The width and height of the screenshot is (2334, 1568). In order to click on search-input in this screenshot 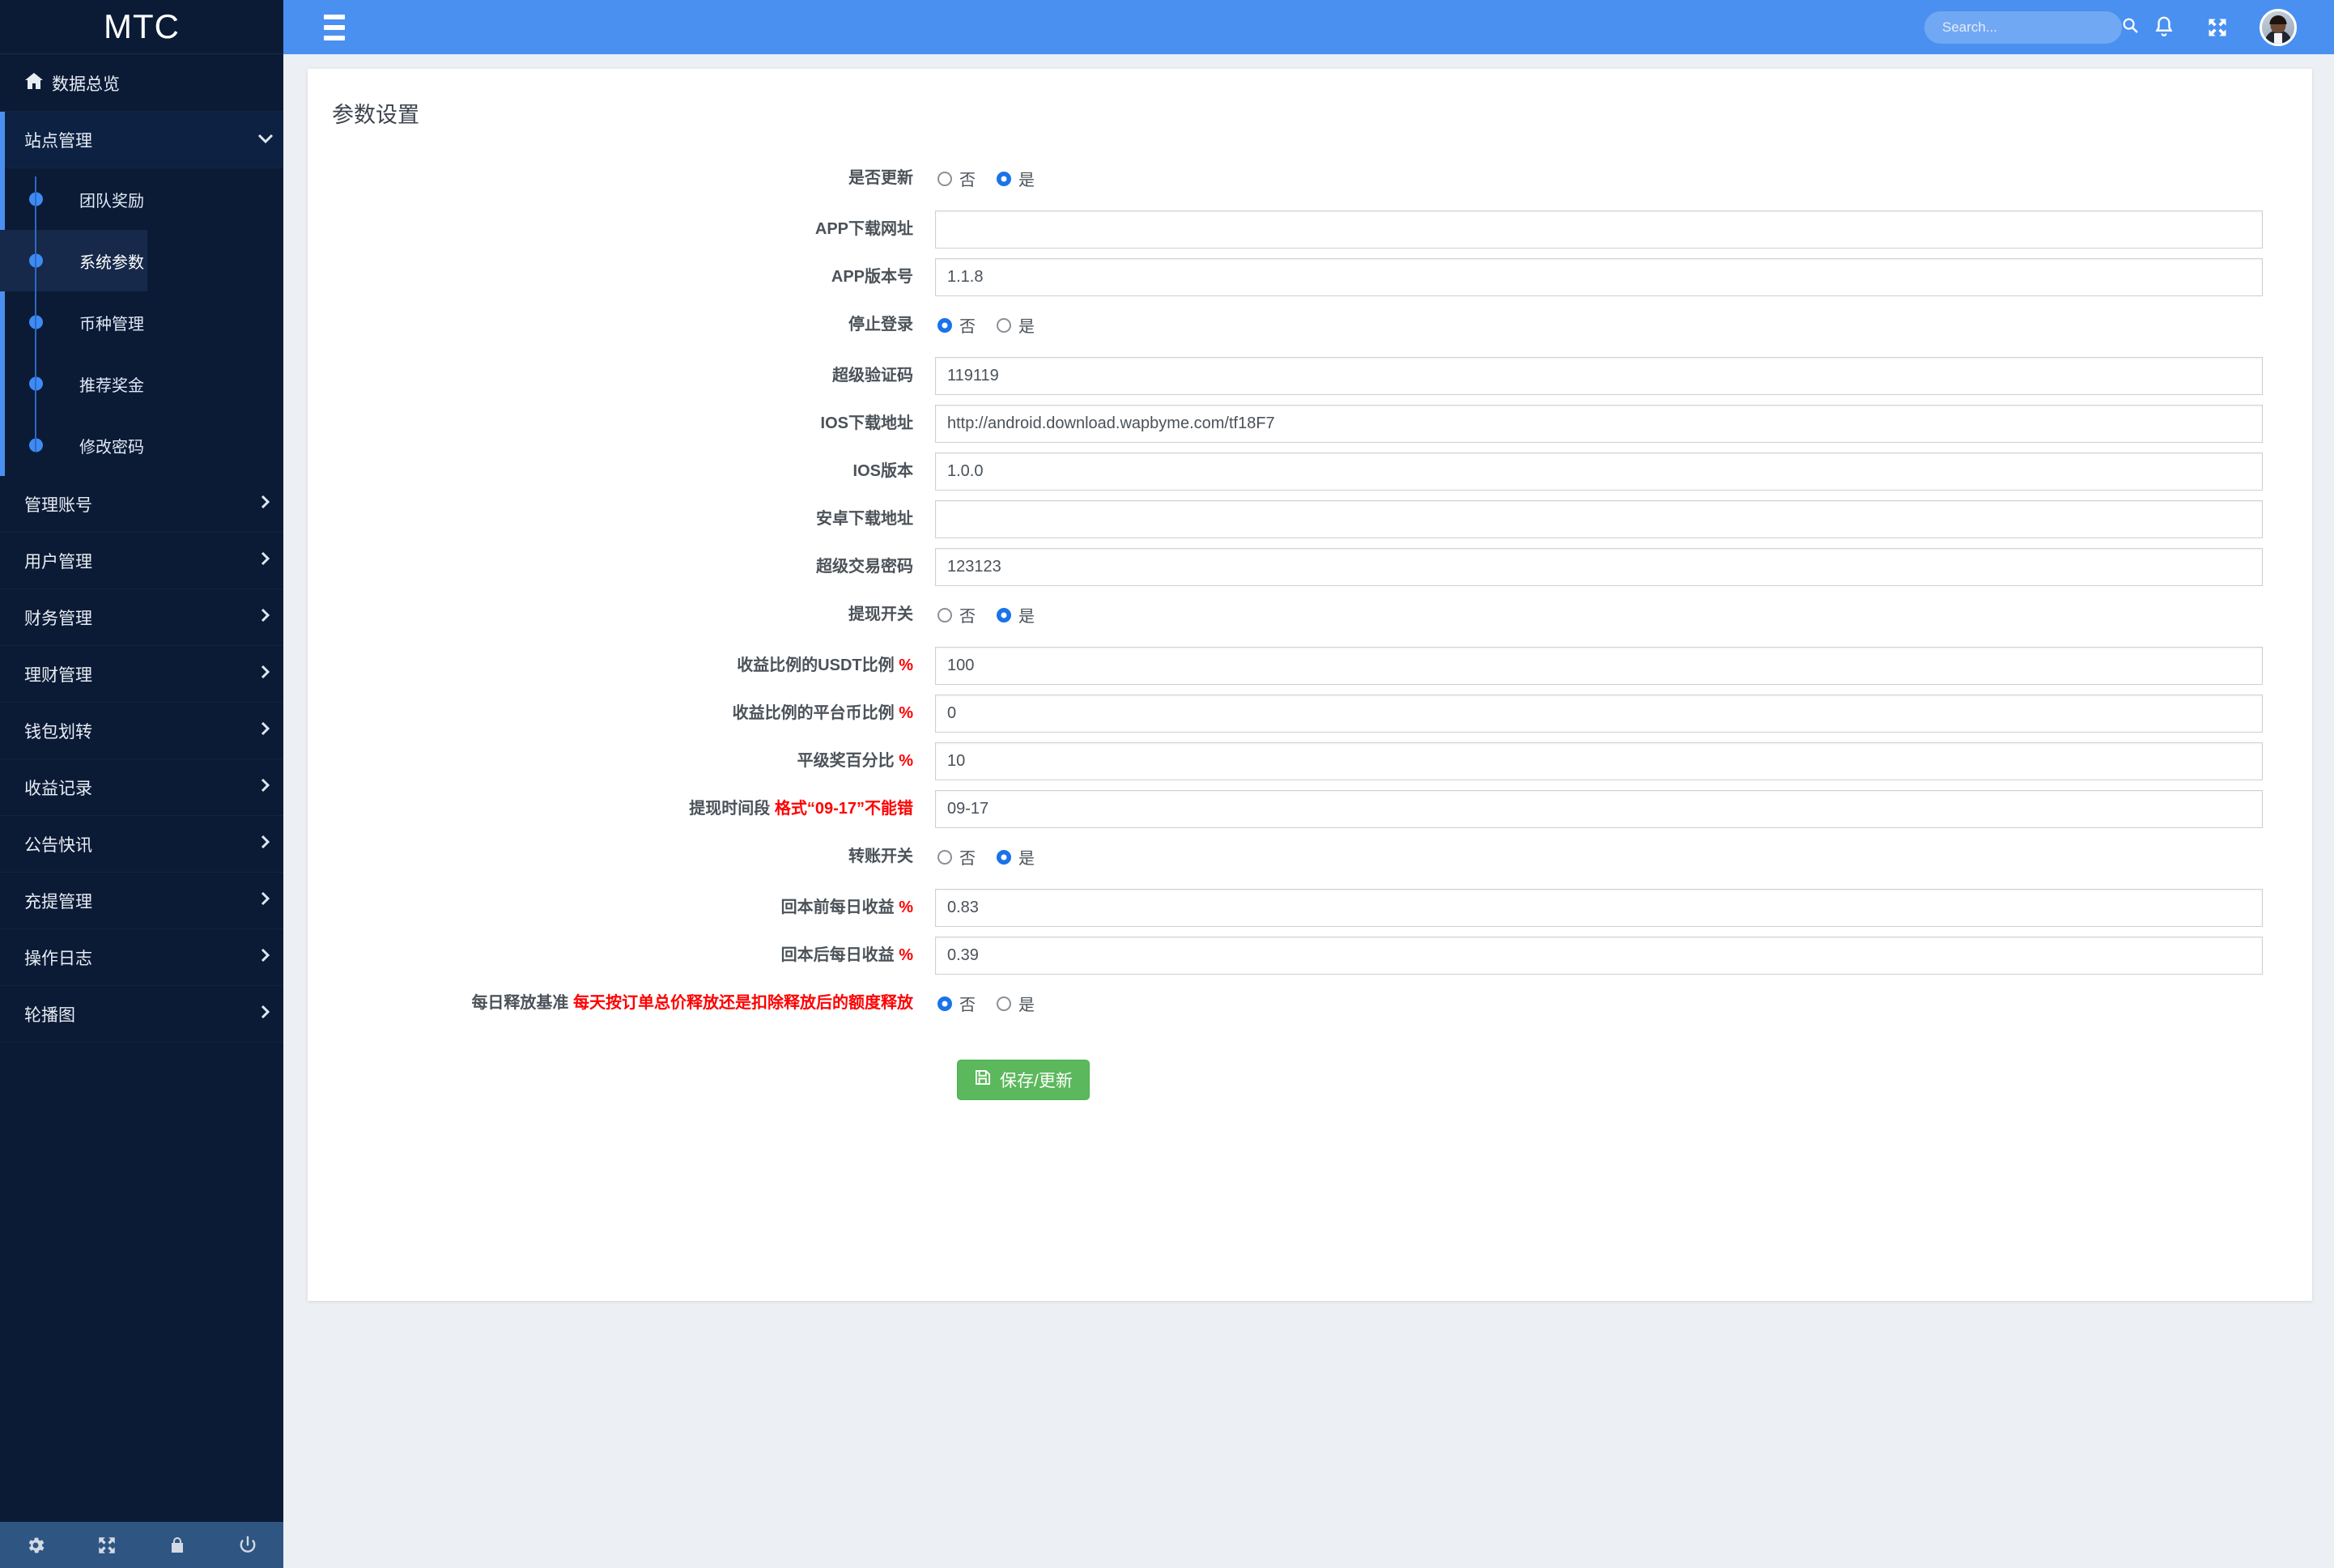, I will do `click(2031, 28)`.